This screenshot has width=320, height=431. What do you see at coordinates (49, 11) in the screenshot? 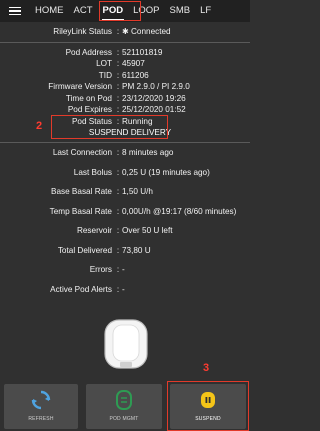
I see `tab-home: HOME` at bounding box center [49, 11].